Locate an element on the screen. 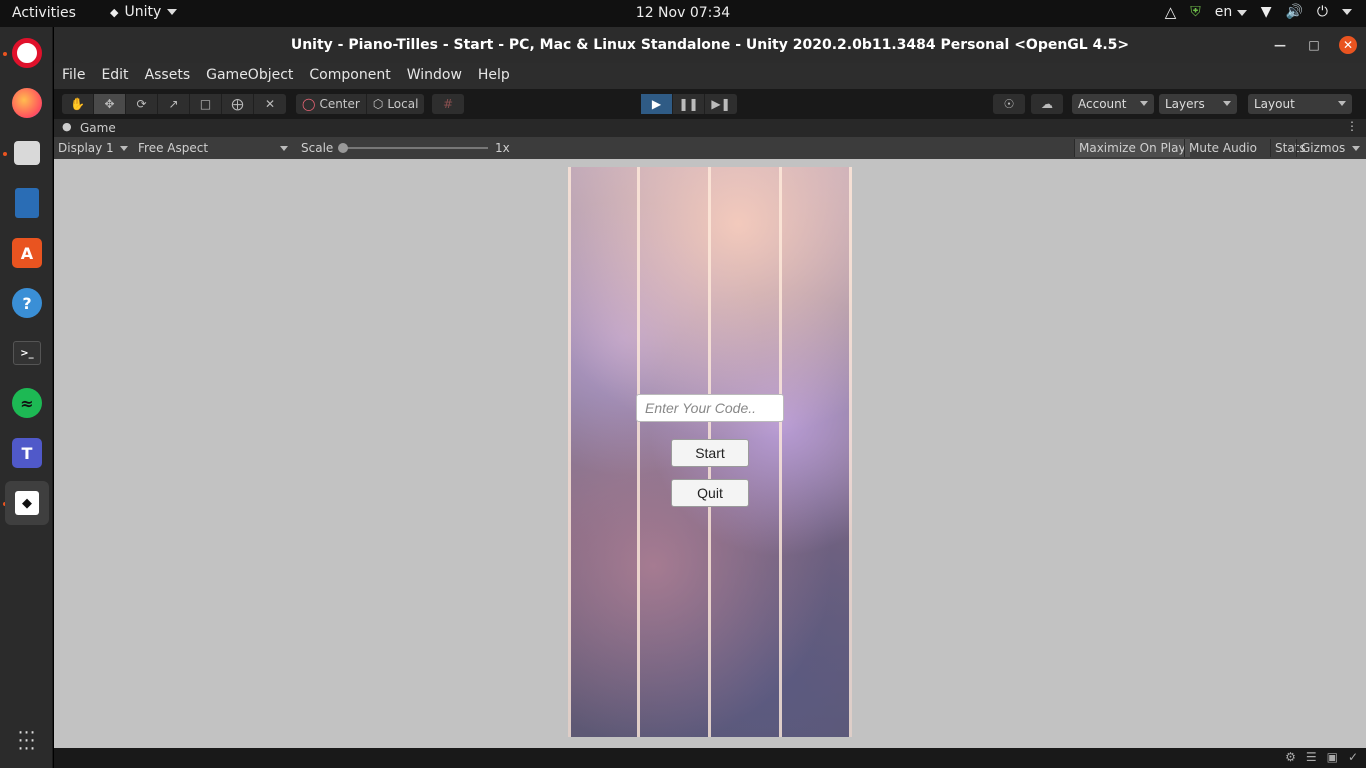 This screenshot has height=768, width=1366. code-input is located at coordinates (710, 408).